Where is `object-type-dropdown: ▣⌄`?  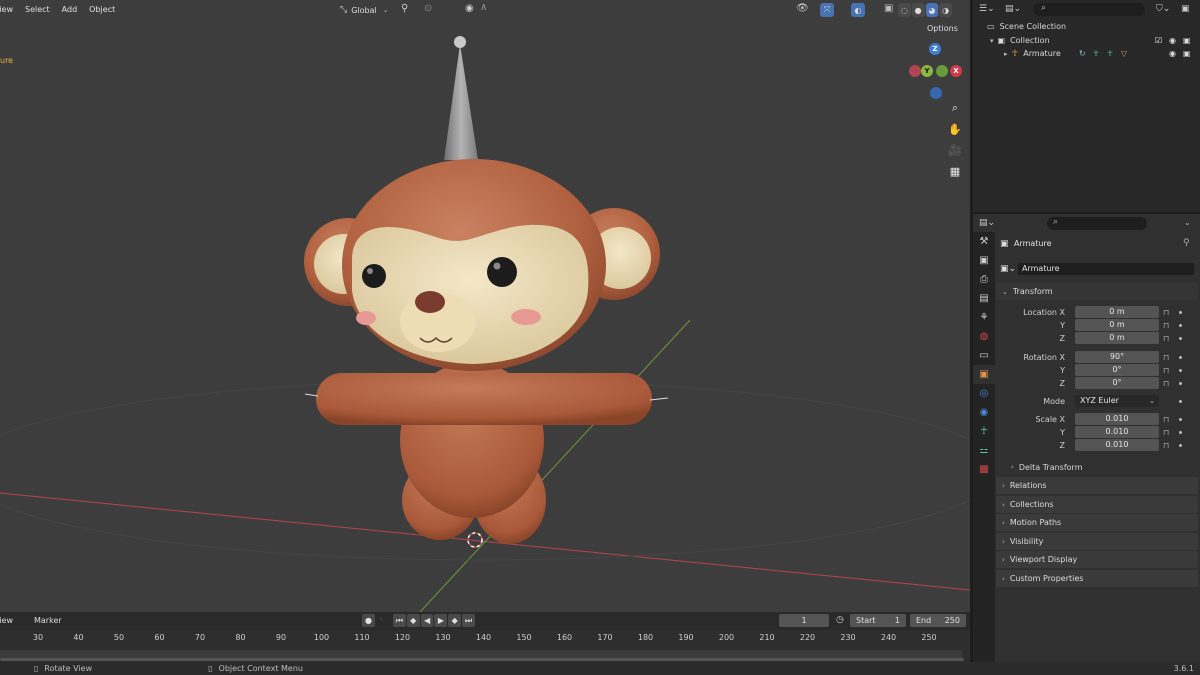
object-type-dropdown: ▣⌄ is located at coordinates (1008, 269).